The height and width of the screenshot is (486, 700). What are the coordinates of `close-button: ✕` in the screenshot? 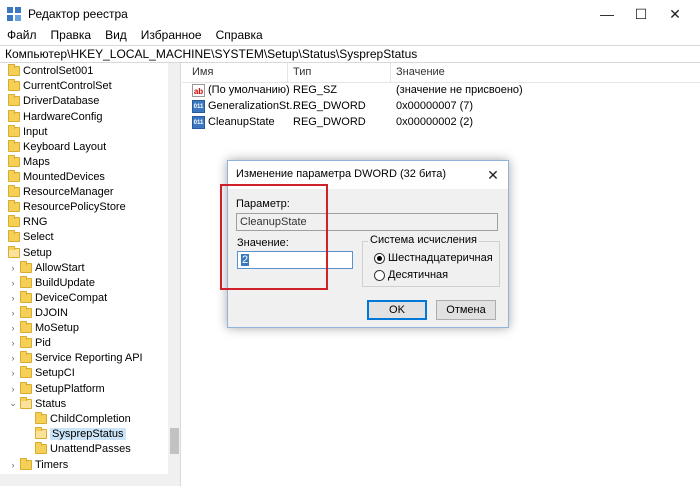 It's located at (675, 14).